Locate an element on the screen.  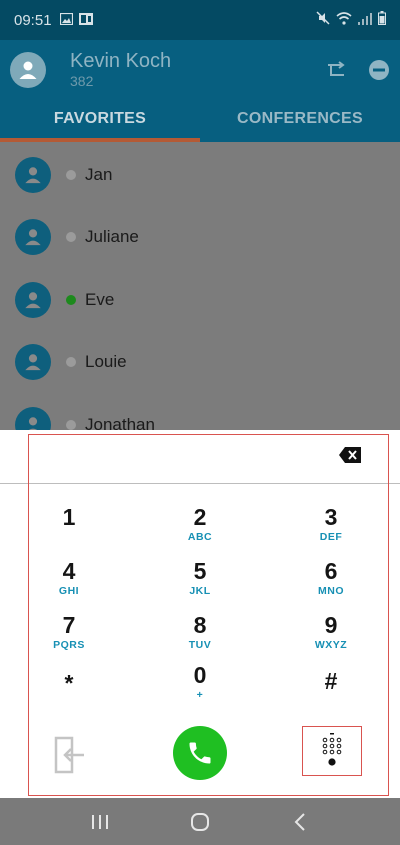
keypad-toggle-button is located at coordinates (332, 751).